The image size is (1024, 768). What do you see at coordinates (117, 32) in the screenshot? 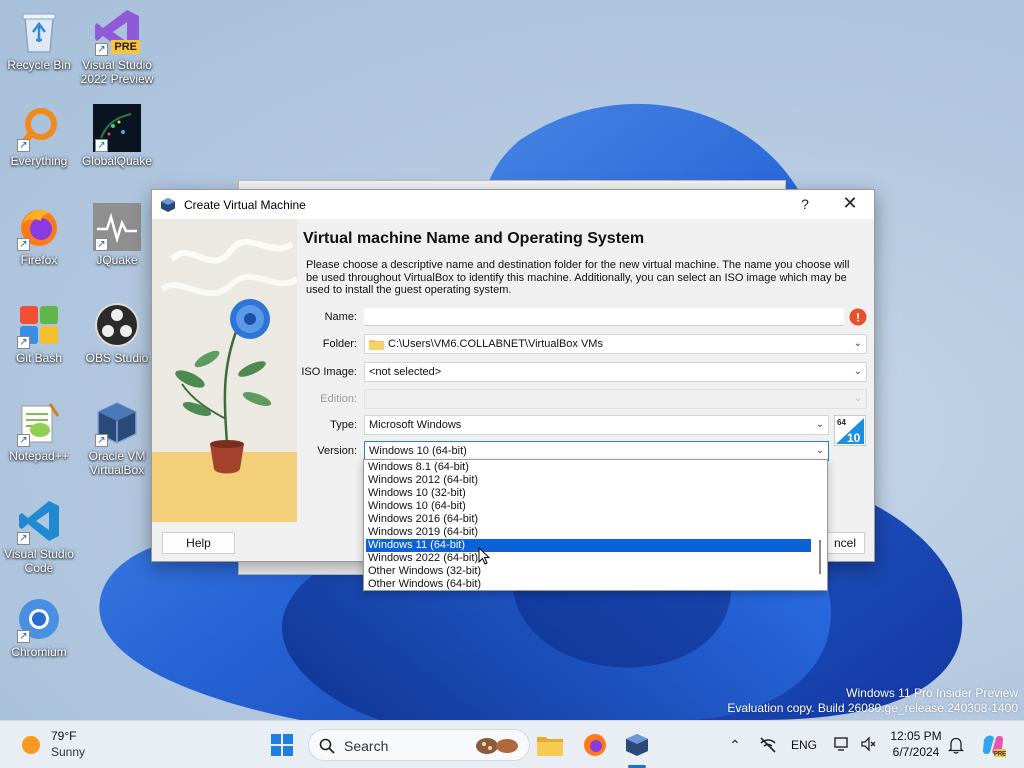
I see `visual-studio-icon: ↗ PRE` at bounding box center [117, 32].